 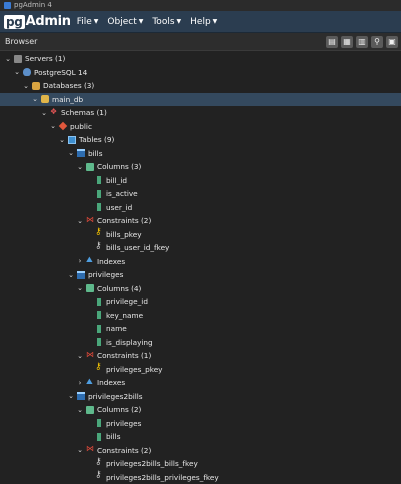 I want to click on tree-node-label: bills_user_id_fkey, so click(x=137, y=247).